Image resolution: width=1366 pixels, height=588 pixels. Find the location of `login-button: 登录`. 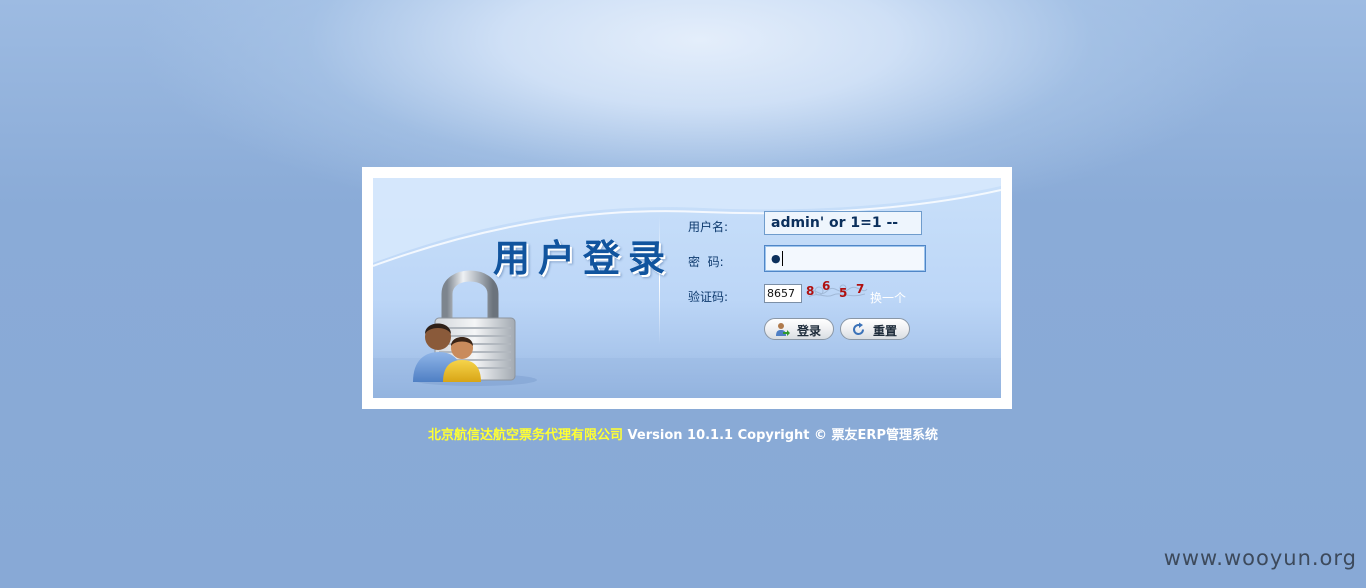

login-button: 登录 is located at coordinates (799, 329).